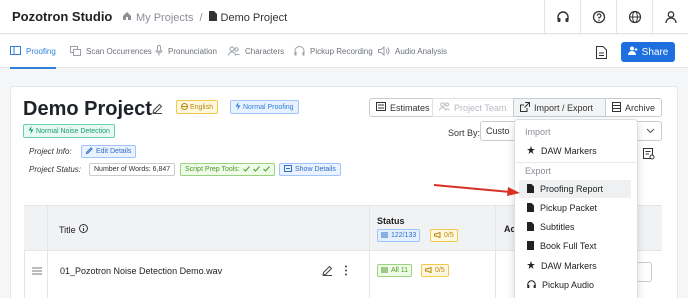 The image size is (688, 298). What do you see at coordinates (670, 17) in the screenshot?
I see `user-icon` at bounding box center [670, 17].